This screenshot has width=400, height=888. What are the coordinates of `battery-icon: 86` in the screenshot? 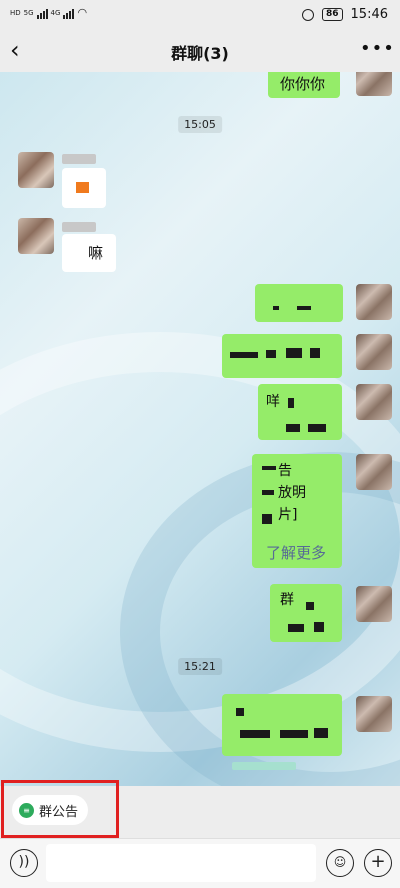 It's located at (332, 14).